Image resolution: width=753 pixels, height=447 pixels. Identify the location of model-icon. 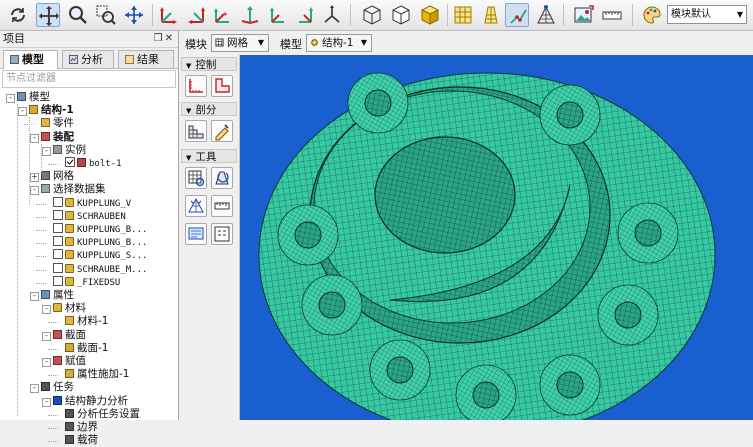
(21, 96).